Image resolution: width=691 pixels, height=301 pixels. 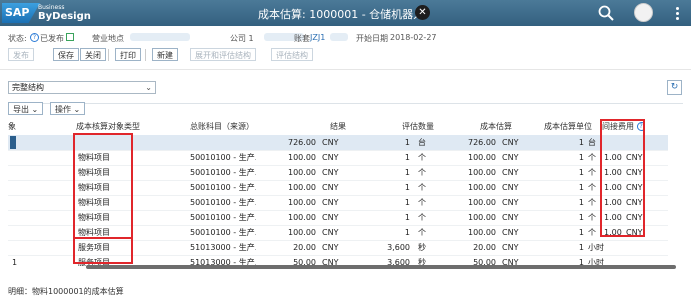 I want to click on new-button: 新建, so click(x=165, y=54).